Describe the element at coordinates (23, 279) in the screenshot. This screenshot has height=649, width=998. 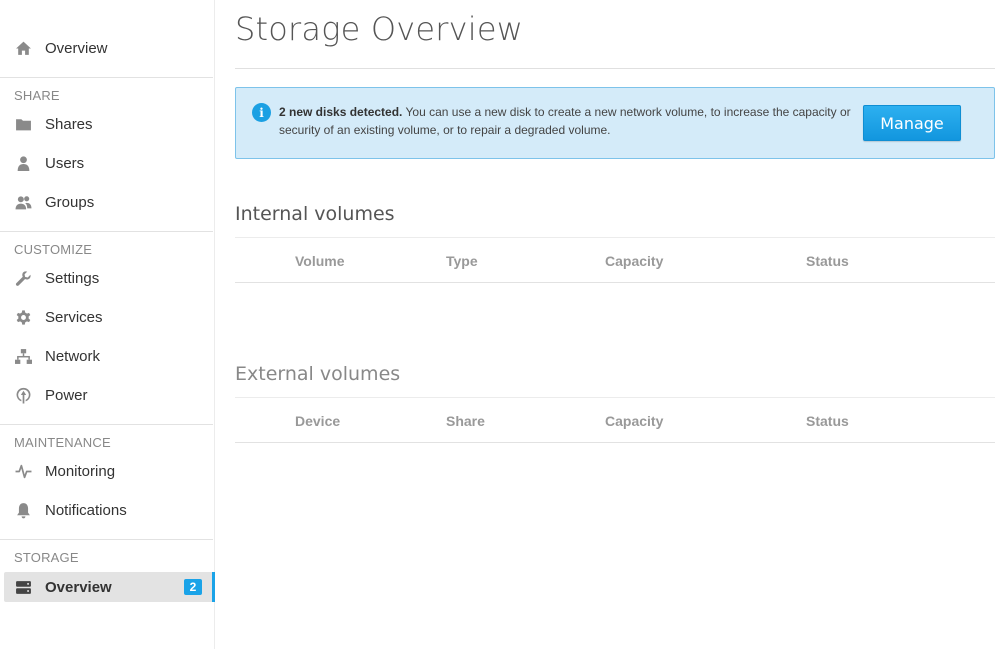
I see `wrench-icon` at that location.